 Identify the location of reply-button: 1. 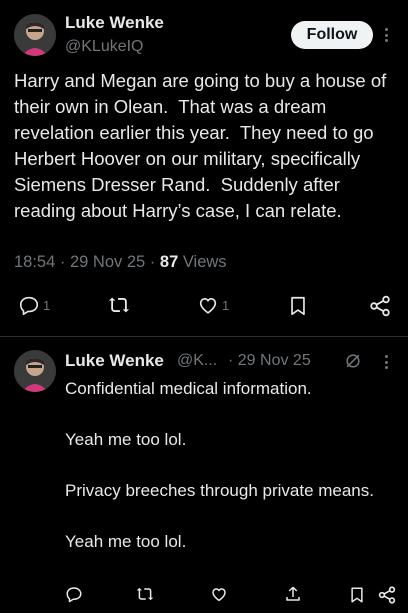
(34, 305).